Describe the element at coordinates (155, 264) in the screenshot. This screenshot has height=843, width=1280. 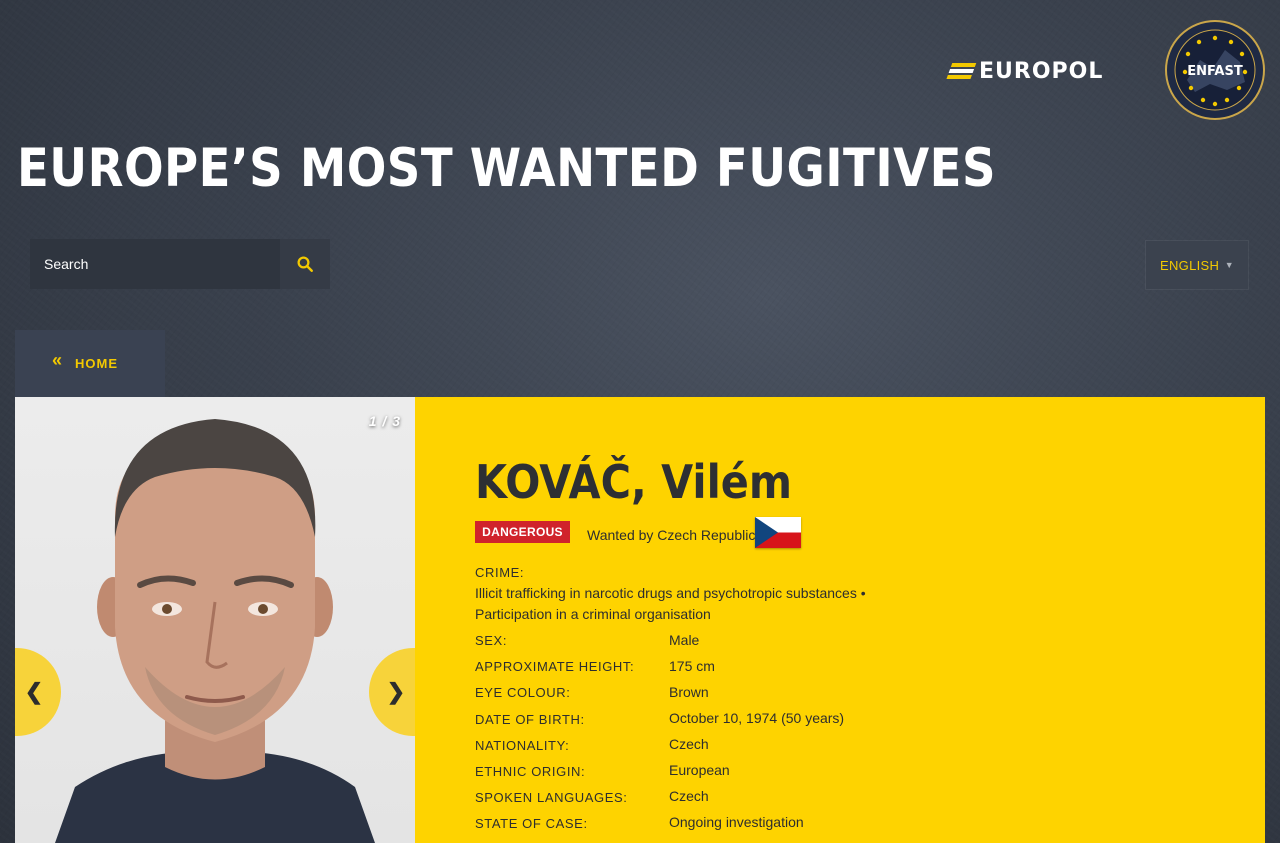
I see `search-input` at that location.